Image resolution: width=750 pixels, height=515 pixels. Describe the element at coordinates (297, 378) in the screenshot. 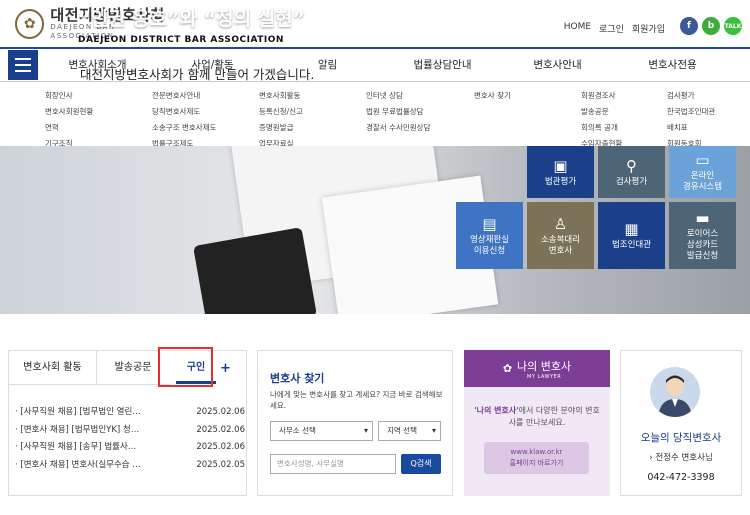

I see `find-lawyer-title: 변호사 찾기` at that location.